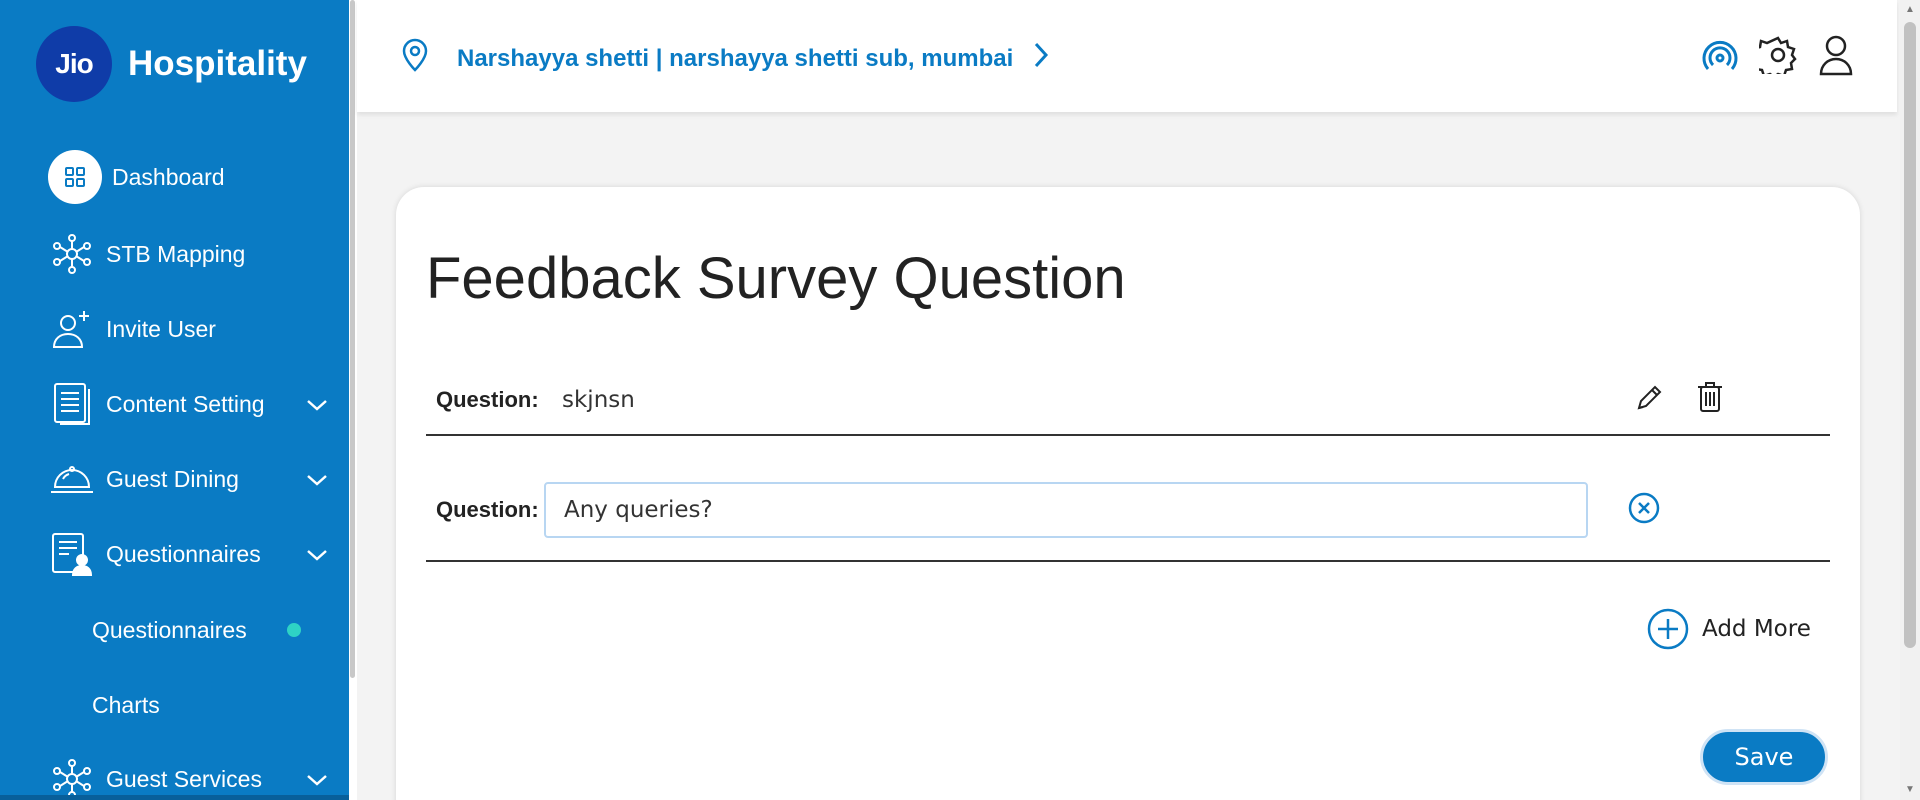 Image resolution: width=1920 pixels, height=800 pixels. Describe the element at coordinates (1710, 397) in the screenshot. I see `delete-trash-icon` at that location.